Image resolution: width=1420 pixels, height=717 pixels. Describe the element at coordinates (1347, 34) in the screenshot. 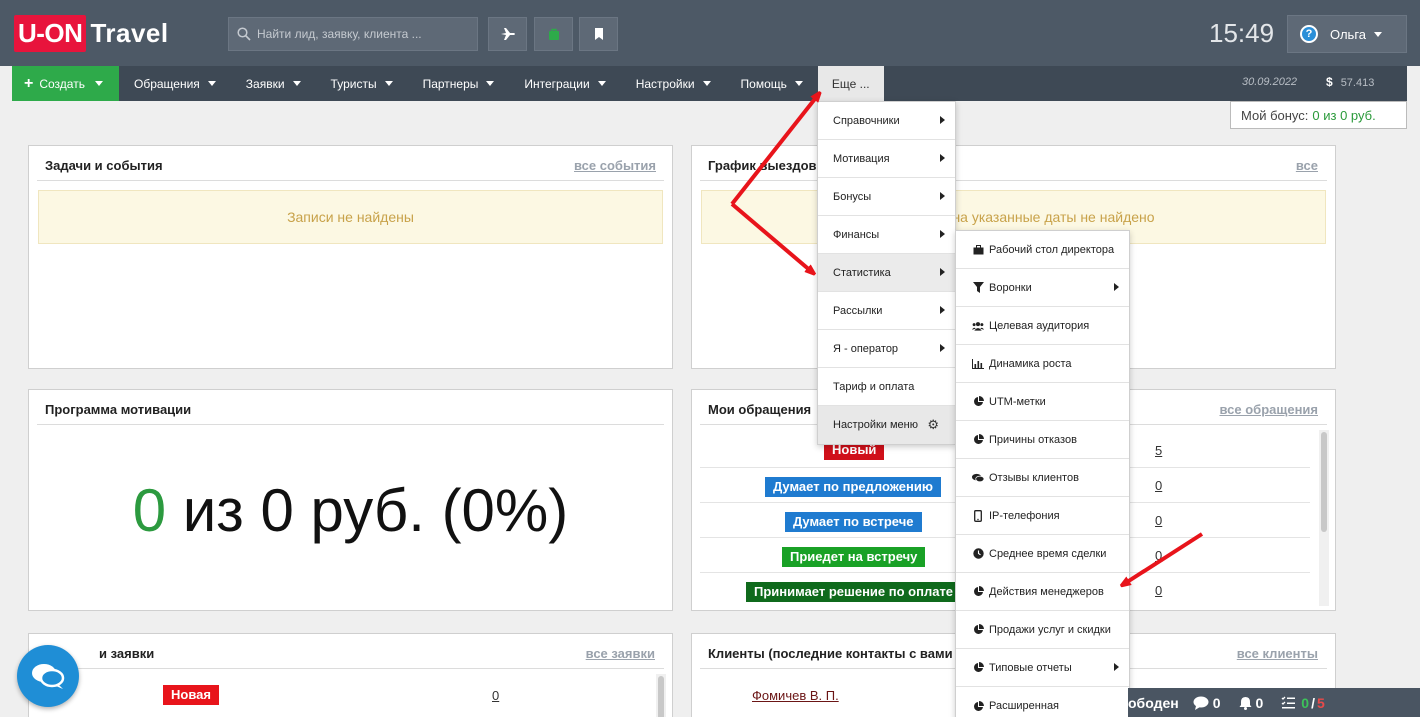

I see `user-menu: ? Ольга` at that location.